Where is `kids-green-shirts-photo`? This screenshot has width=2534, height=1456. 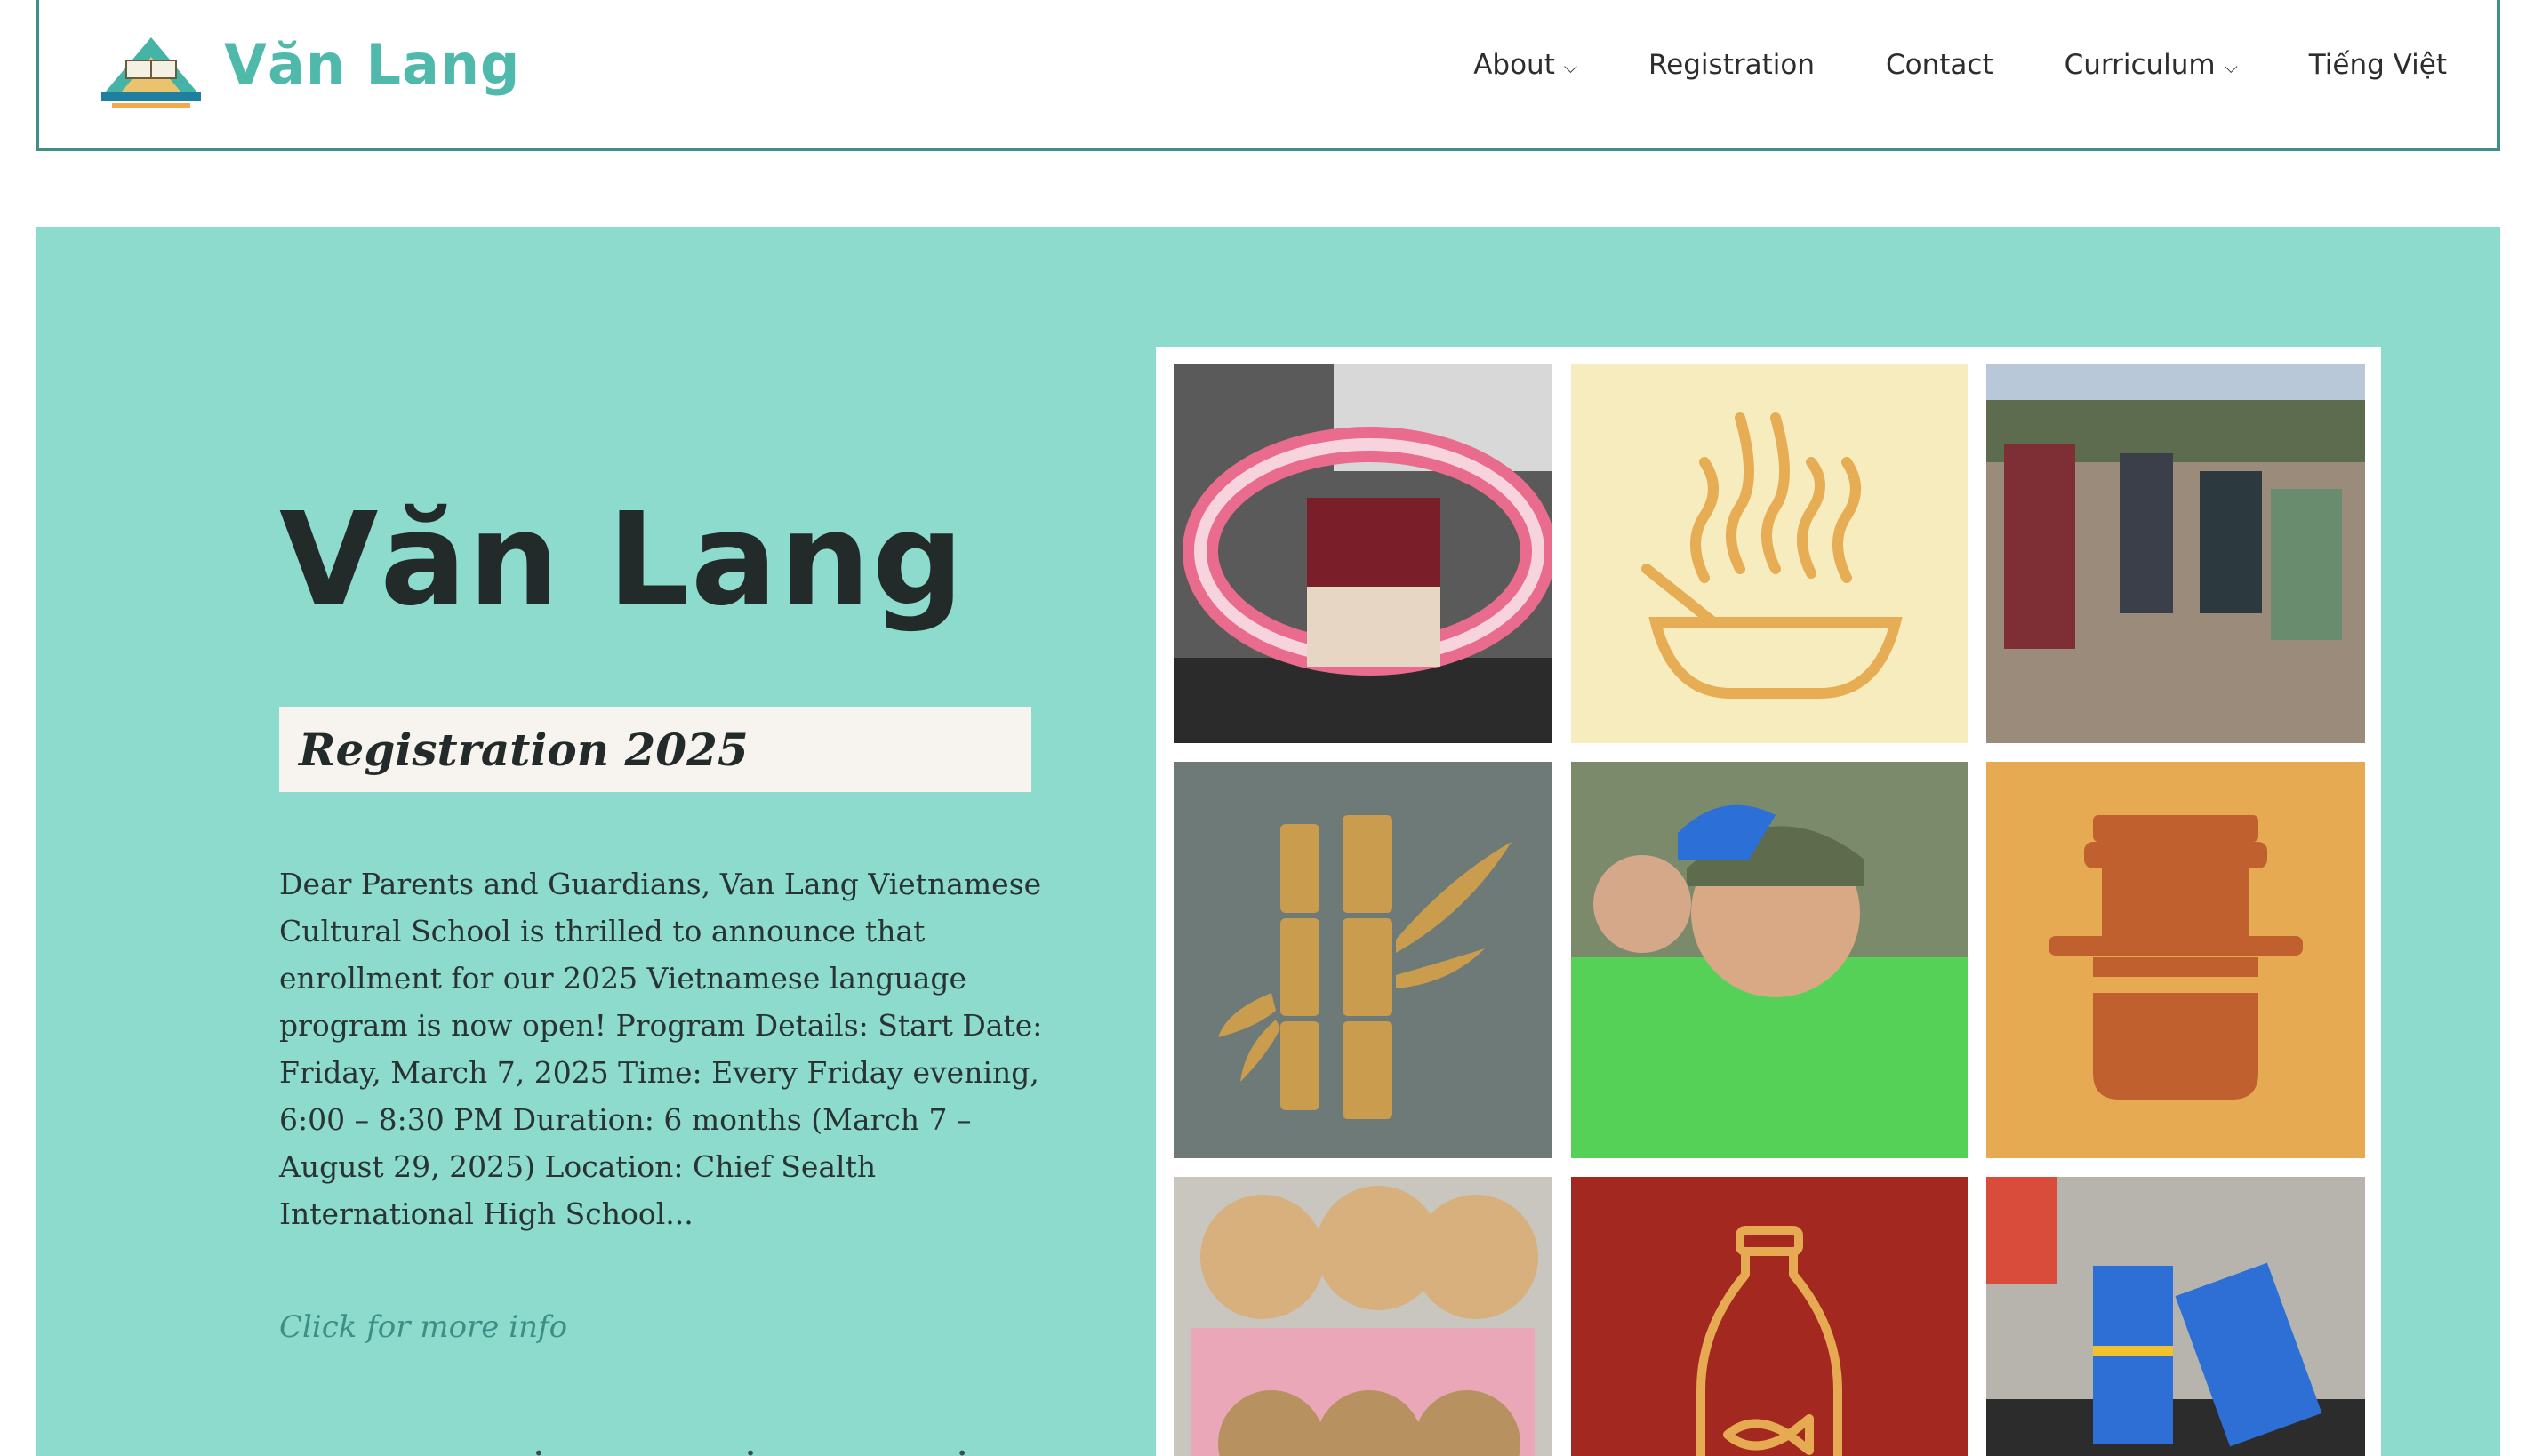 kids-green-shirts-photo is located at coordinates (1769, 960).